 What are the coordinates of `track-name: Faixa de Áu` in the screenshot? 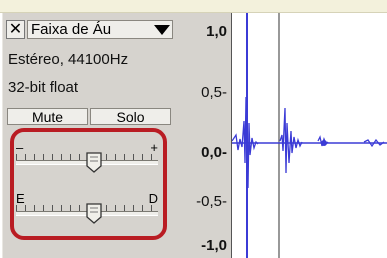 It's located at (71, 29).